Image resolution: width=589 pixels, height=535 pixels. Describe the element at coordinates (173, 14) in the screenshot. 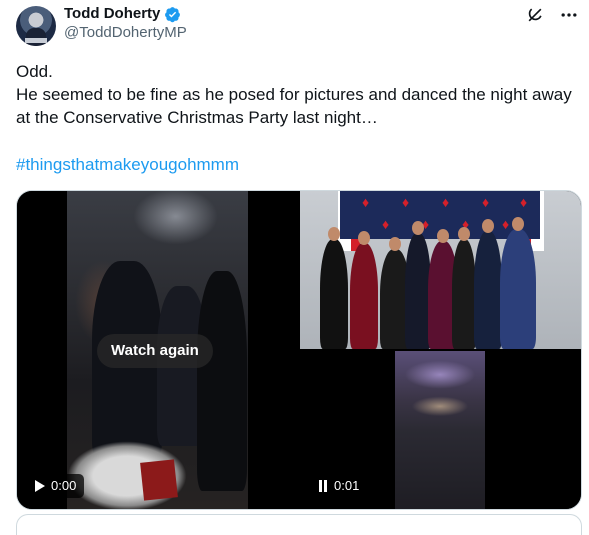

I see `verified-badge-icon` at that location.